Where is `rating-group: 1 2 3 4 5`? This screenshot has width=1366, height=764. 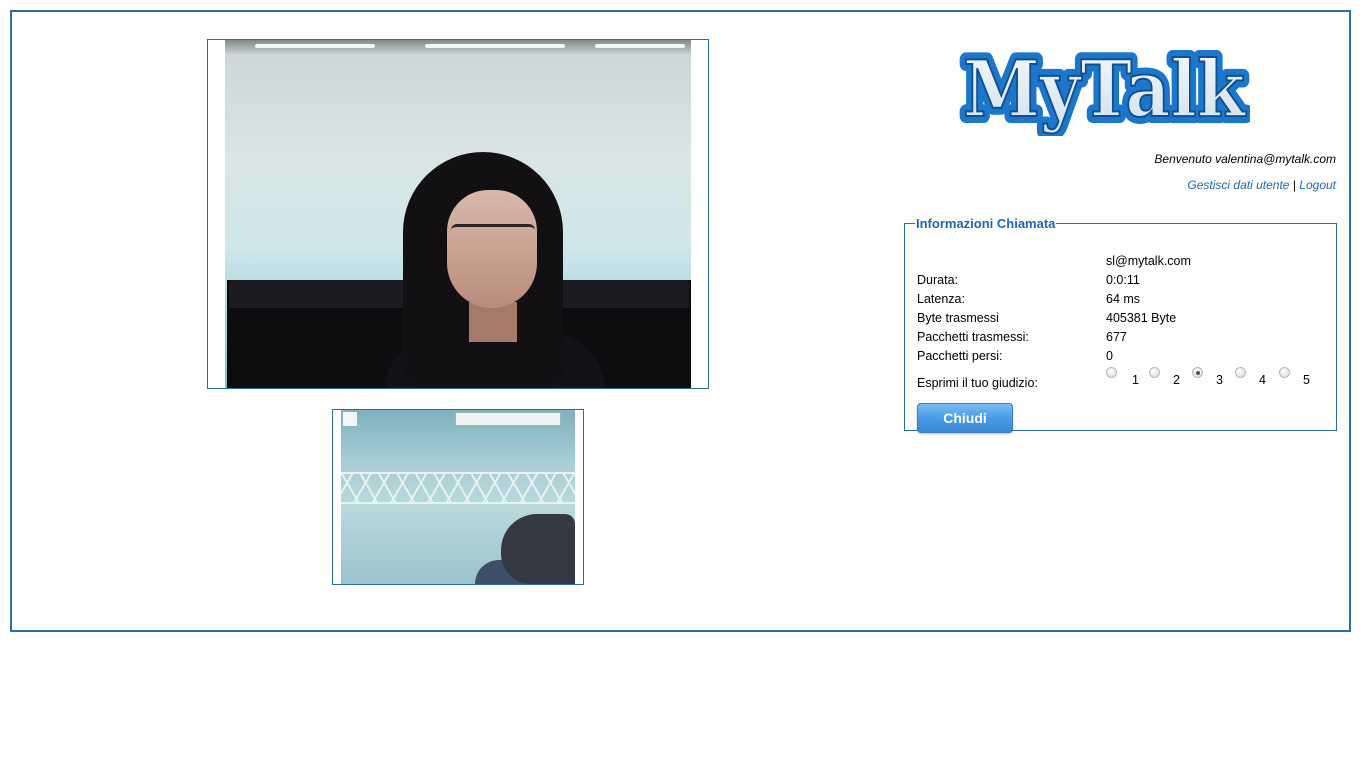 rating-group: 1 2 3 4 5 is located at coordinates (1216, 379).